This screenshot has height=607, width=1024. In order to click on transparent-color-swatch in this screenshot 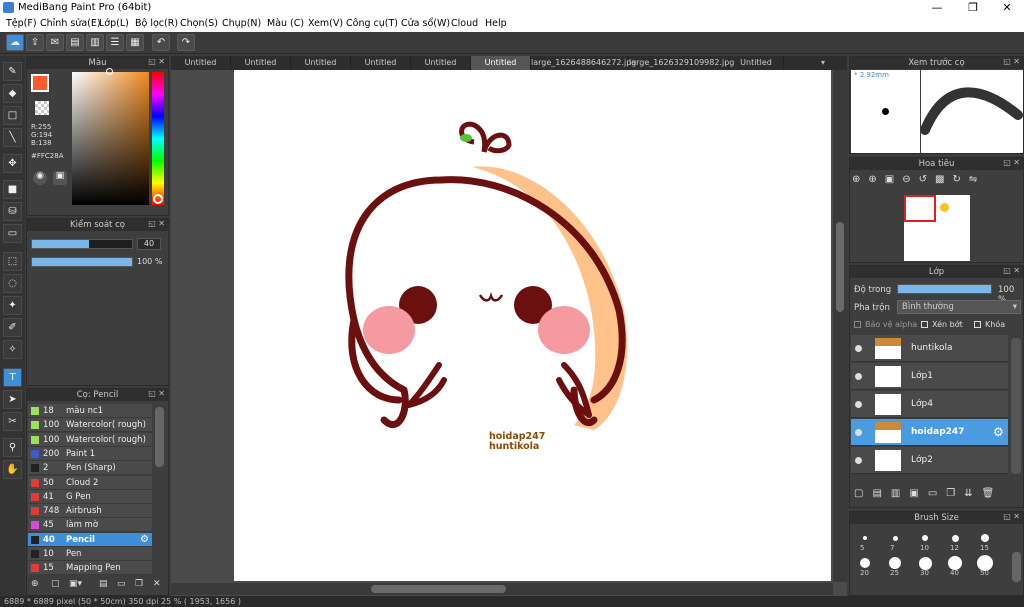, I will do `click(42, 108)`.